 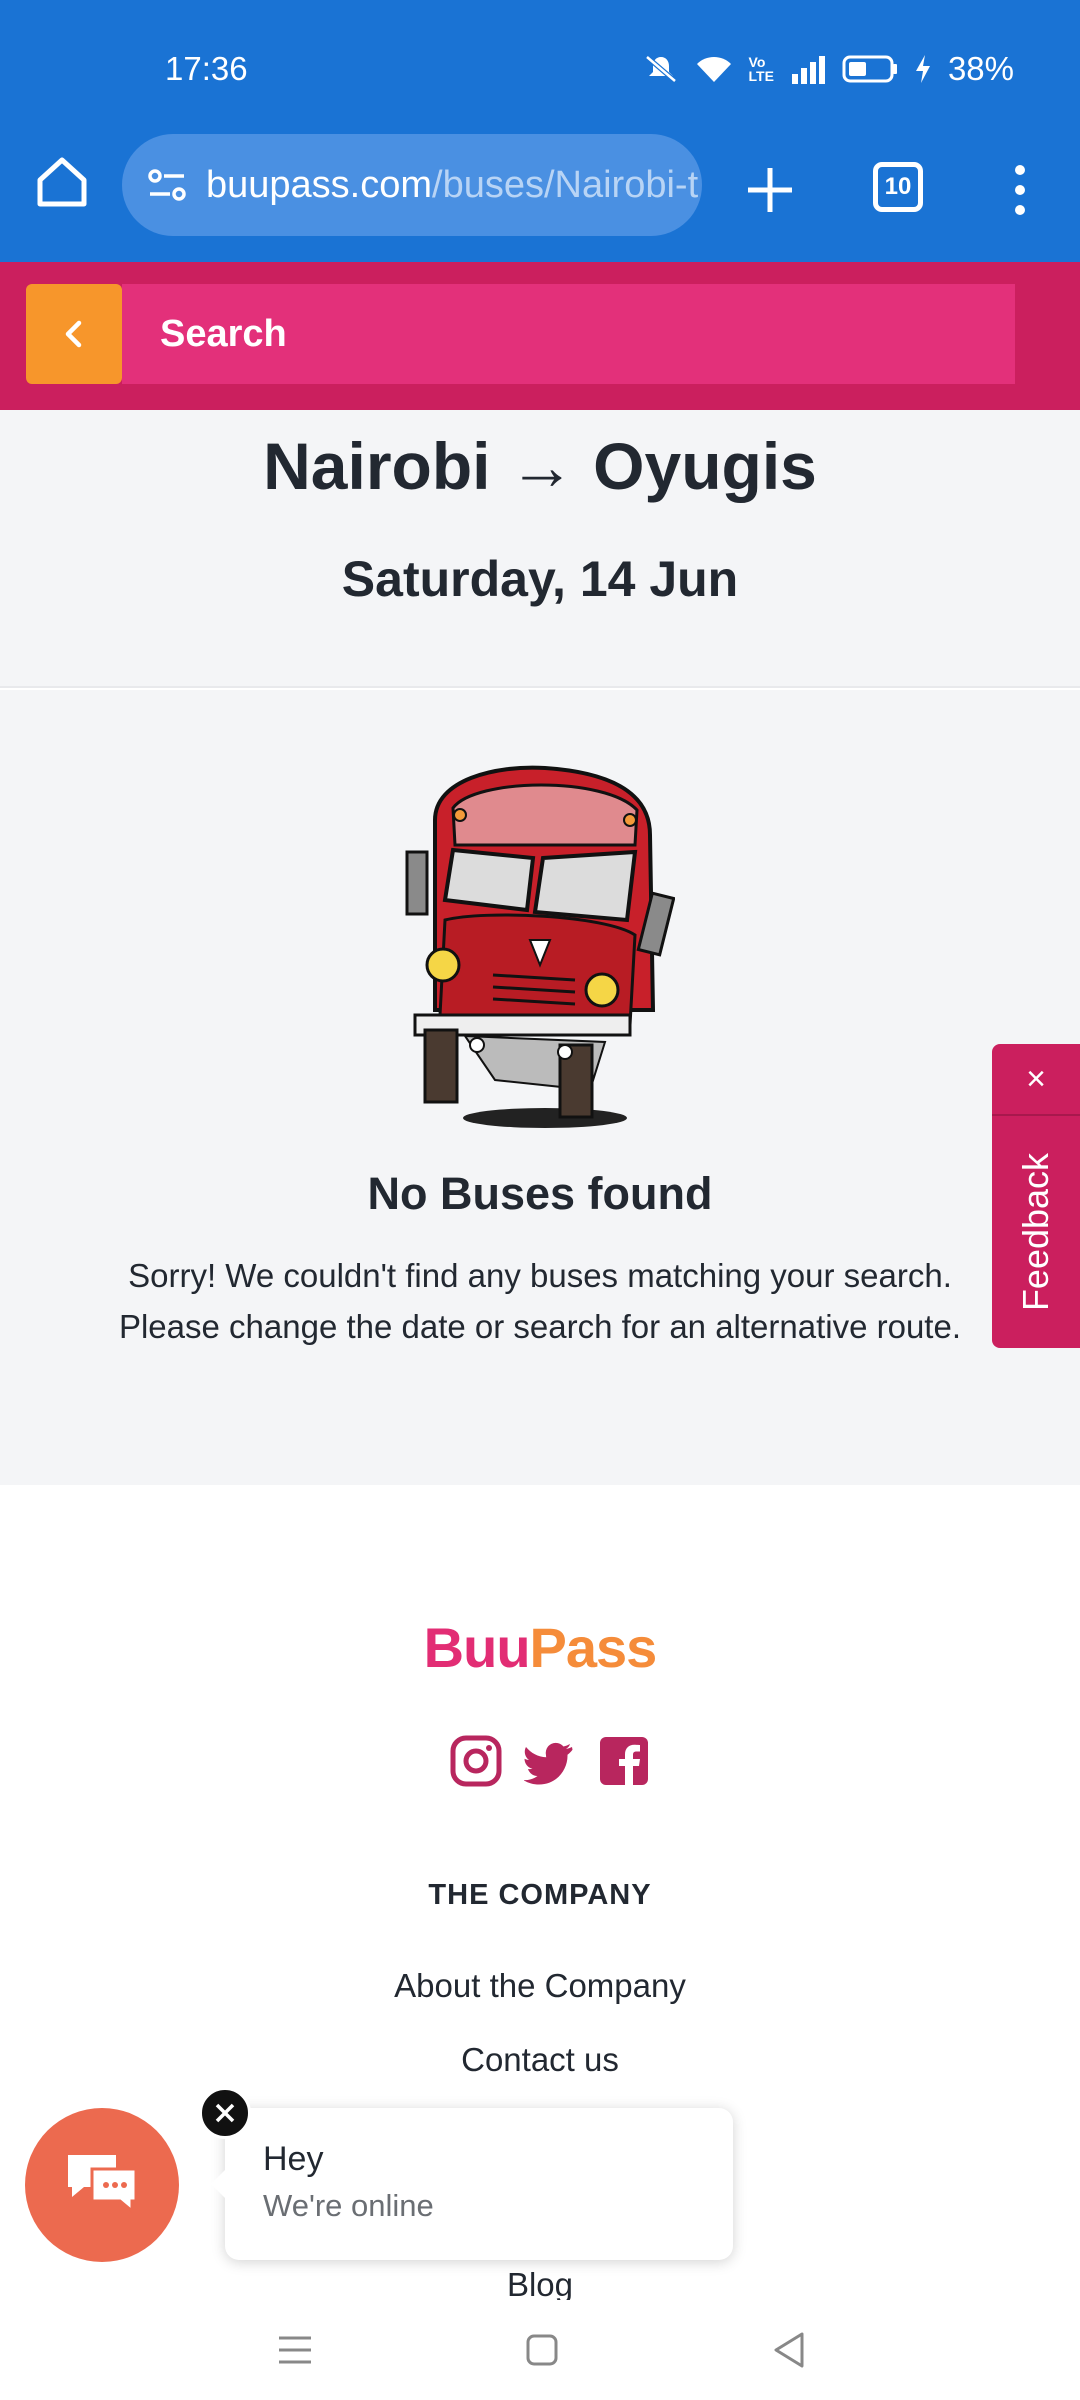 I want to click on charging-icon, so click(x=922, y=69).